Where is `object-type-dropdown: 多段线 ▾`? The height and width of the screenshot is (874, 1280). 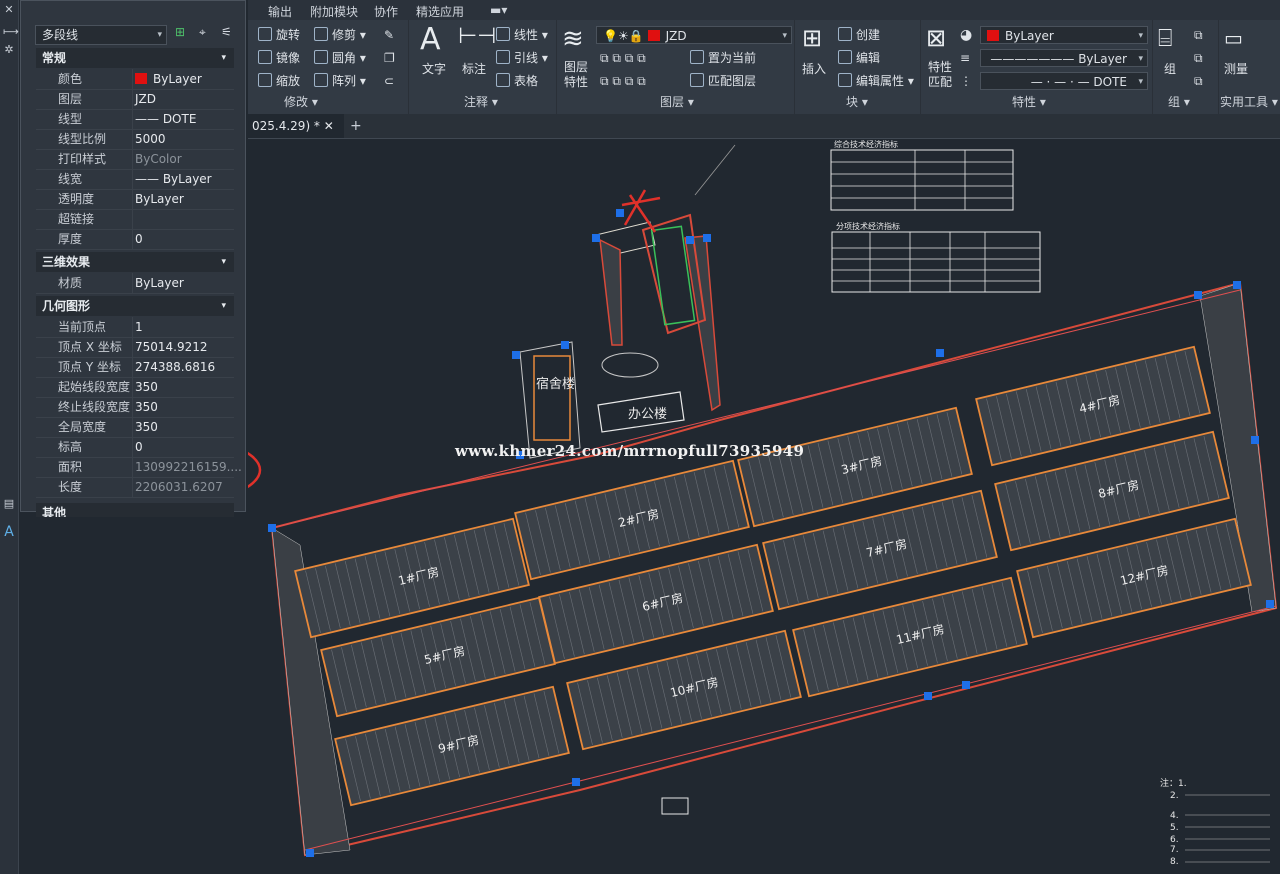
object-type-dropdown: 多段线 ▾ is located at coordinates (101, 35).